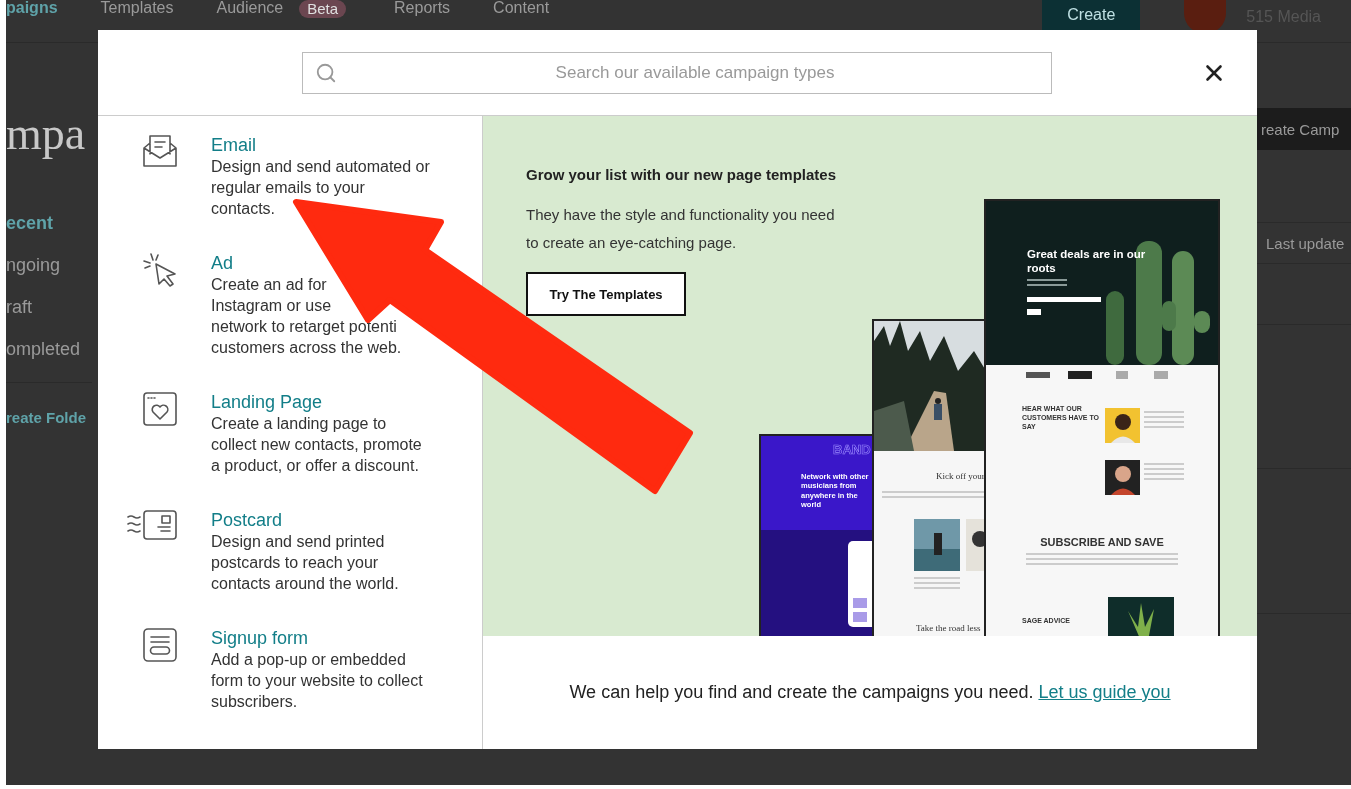 Image resolution: width=1351 pixels, height=789 pixels. I want to click on try-templates-button: Try The Templates, so click(606, 294).